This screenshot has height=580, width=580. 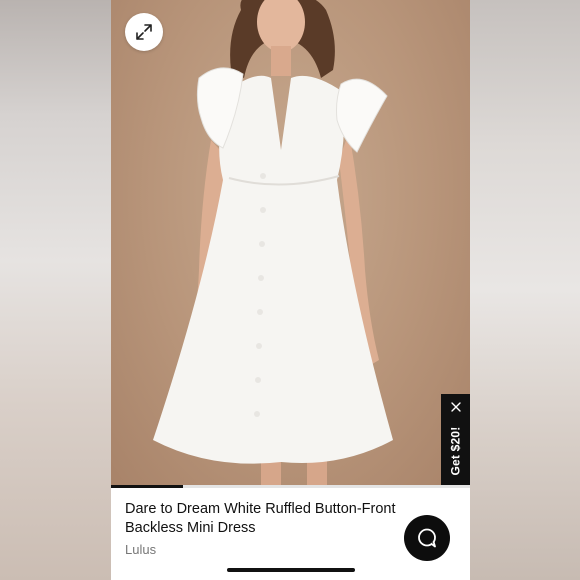 I want to click on gallery-progress, so click(x=290, y=486).